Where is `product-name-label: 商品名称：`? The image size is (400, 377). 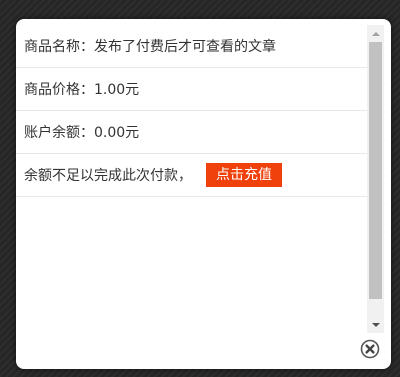
product-name-label: 商品名称： is located at coordinates (59, 47).